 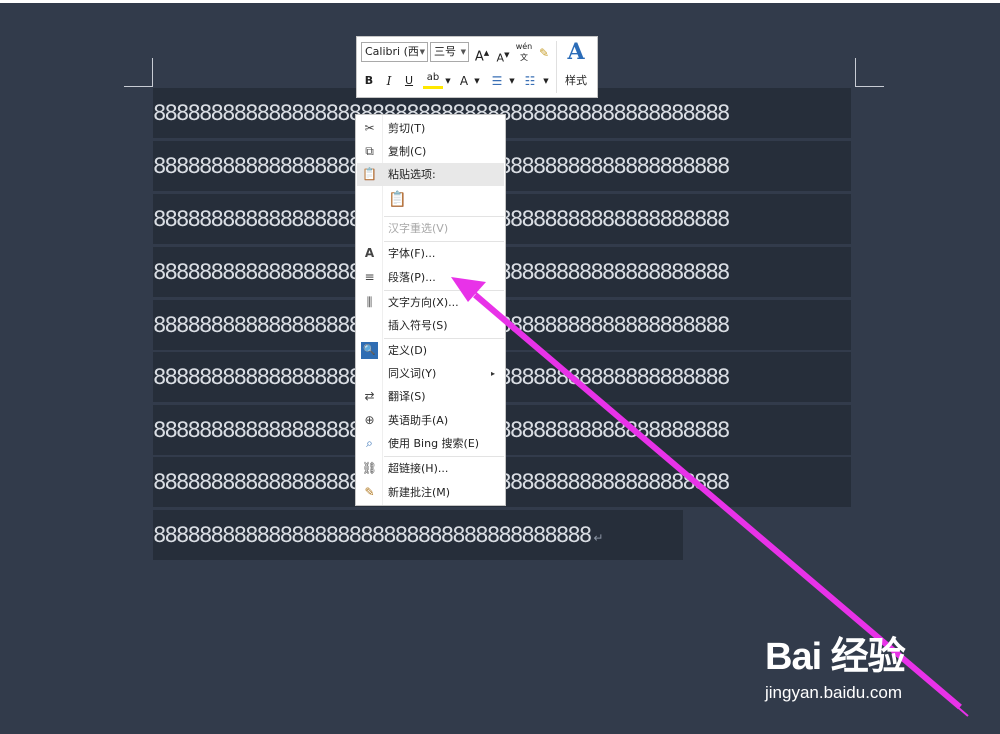 What do you see at coordinates (834, 692) in the screenshot?
I see `watermark-url: jingyan.baidu.com` at bounding box center [834, 692].